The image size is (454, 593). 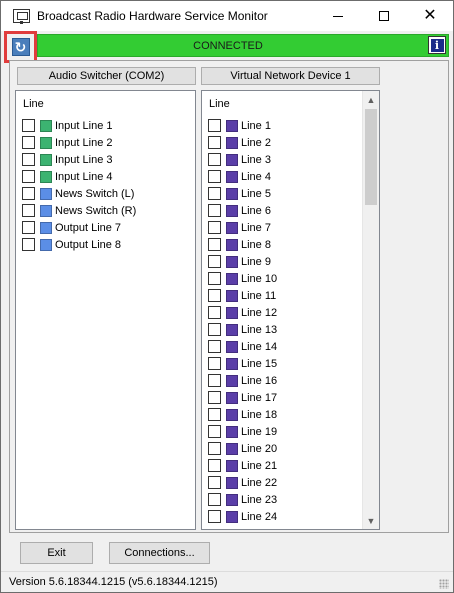 I want to click on list-item: Line 2, so click(x=242, y=142).